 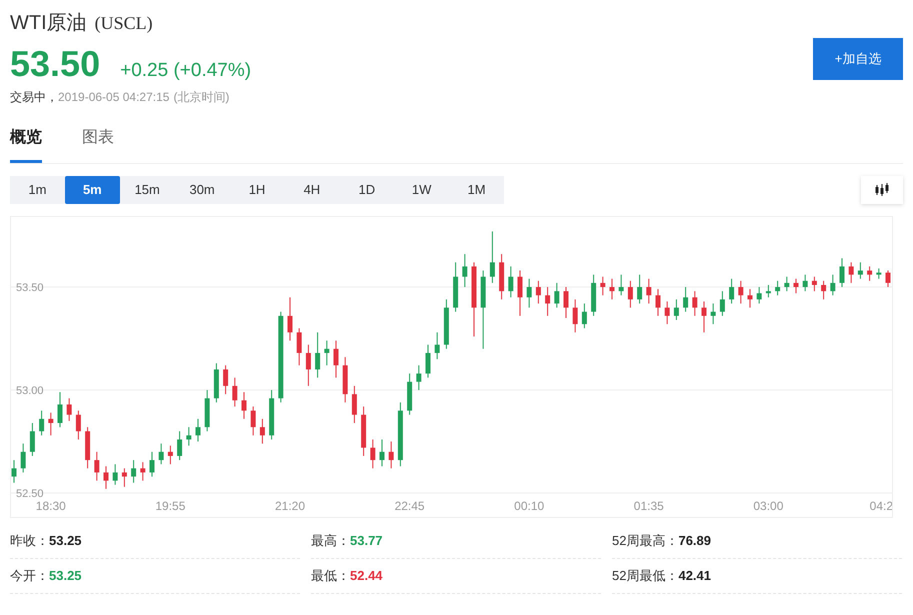 I want to click on interval-tab: 1H, so click(x=257, y=190).